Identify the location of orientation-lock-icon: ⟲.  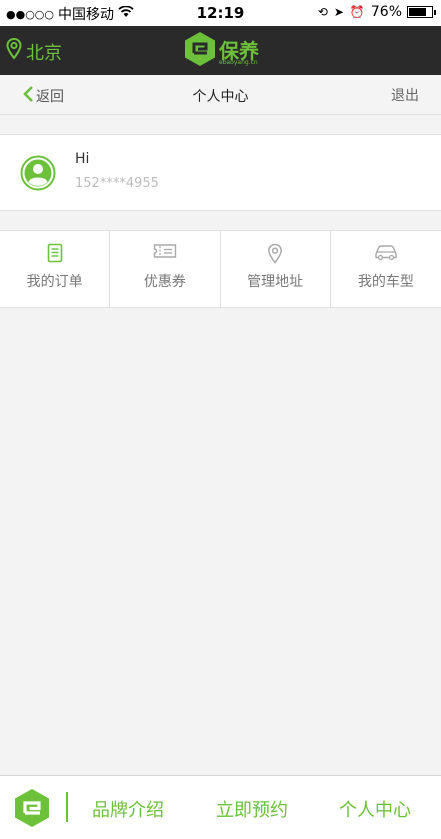
(322, 12).